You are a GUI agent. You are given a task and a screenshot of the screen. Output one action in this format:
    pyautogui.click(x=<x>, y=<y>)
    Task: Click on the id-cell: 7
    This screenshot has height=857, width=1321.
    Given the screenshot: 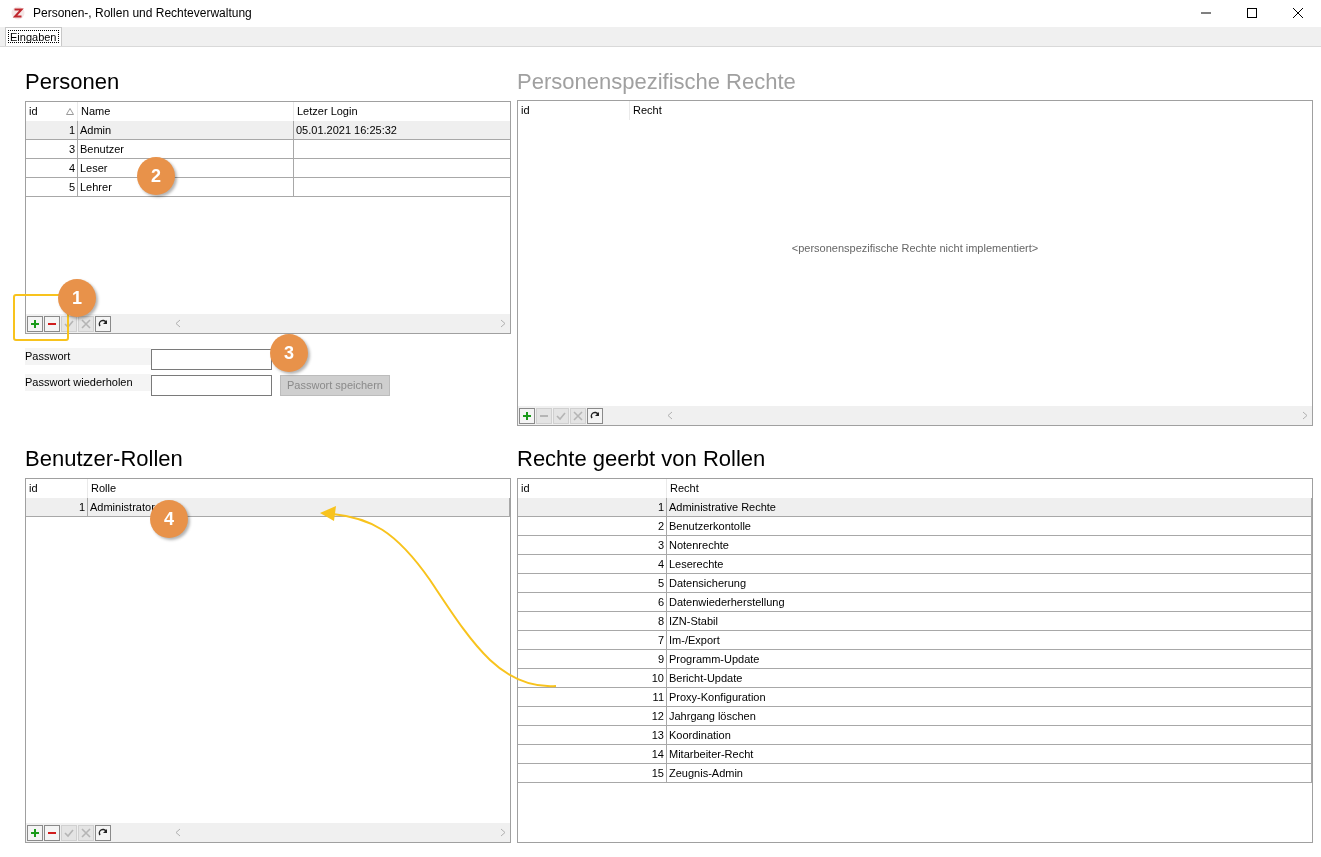 What is the action you would take?
    pyautogui.click(x=592, y=640)
    